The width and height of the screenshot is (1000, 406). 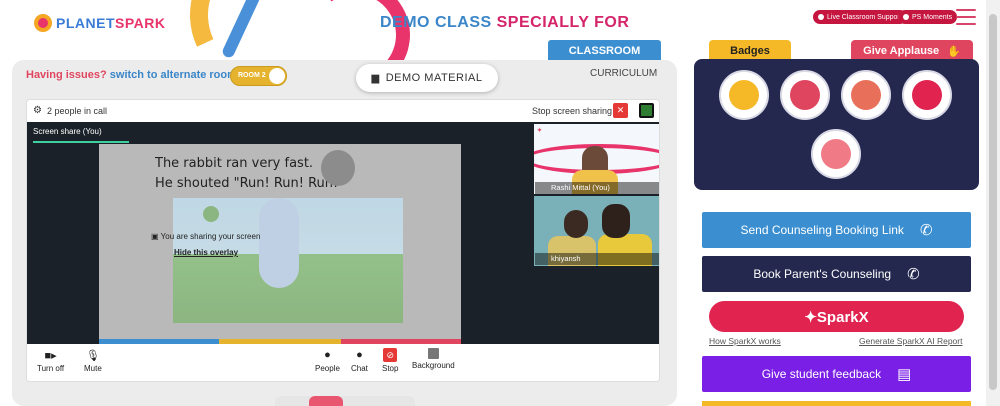 What do you see at coordinates (906, 17) in the screenshot?
I see `moments-icon` at bounding box center [906, 17].